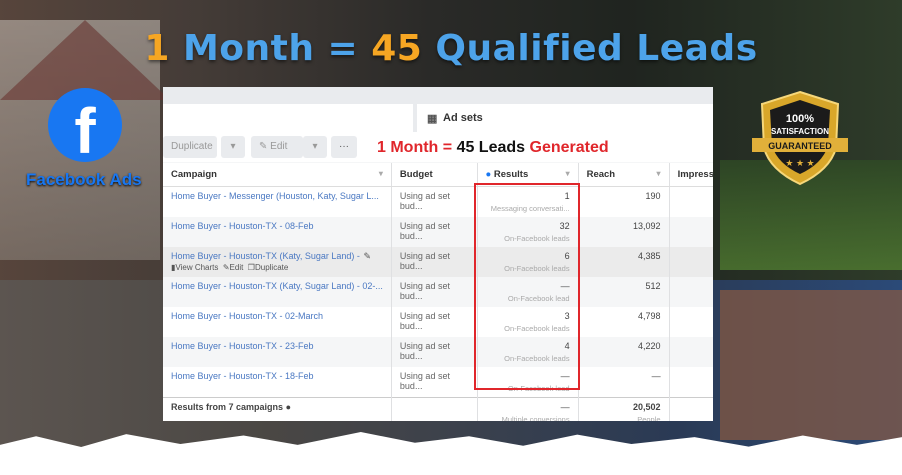 Image resolution: width=902 pixels, height=475 pixels. I want to click on tab-ad-sets: ▦ Ad sets, so click(565, 118).